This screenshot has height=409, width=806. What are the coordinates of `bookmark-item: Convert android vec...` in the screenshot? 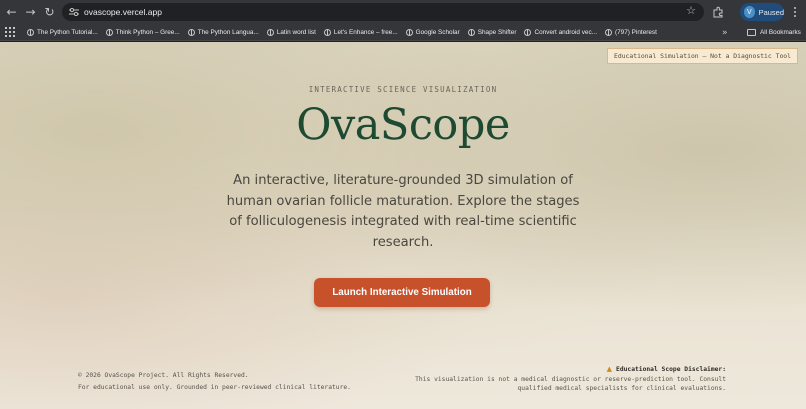 It's located at (560, 32).